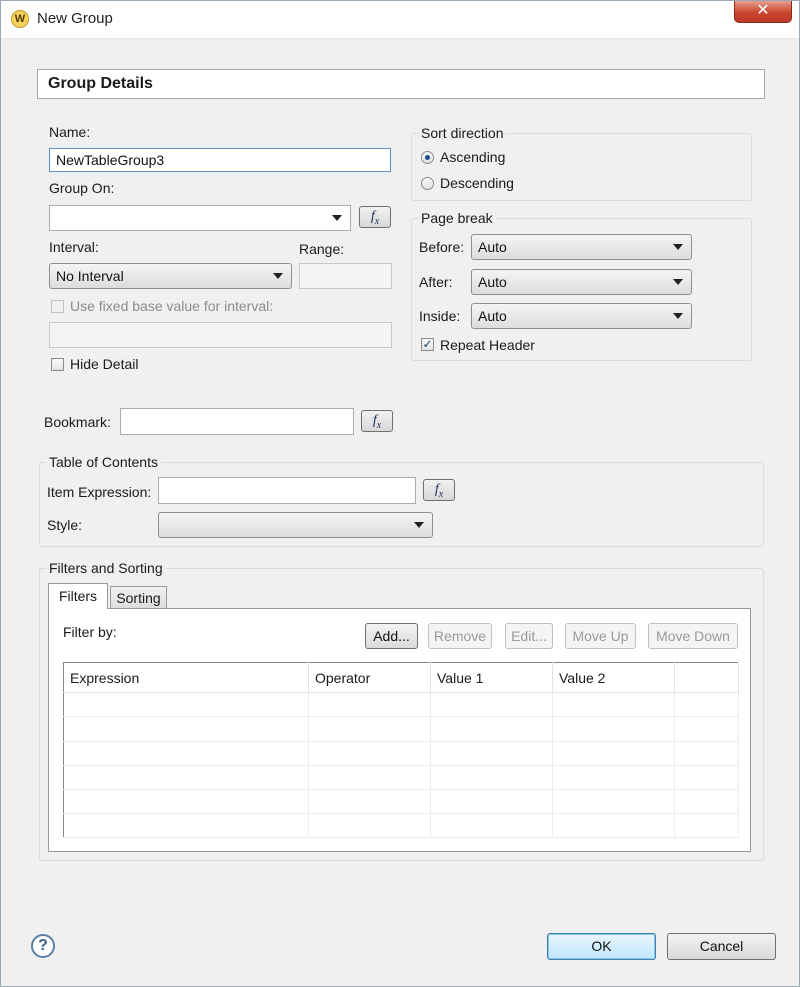 Image resolution: width=800 pixels, height=987 pixels. I want to click on group-on-expression-button: fx, so click(375, 217).